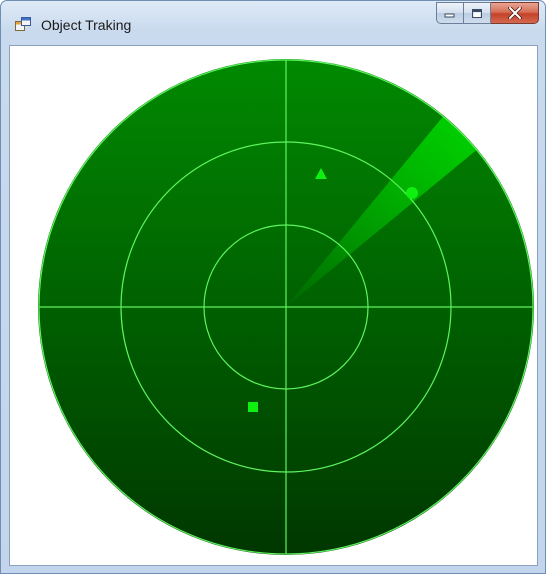 The width and height of the screenshot is (548, 576). Describe the element at coordinates (253, 407) in the screenshot. I see `blip-square` at that location.